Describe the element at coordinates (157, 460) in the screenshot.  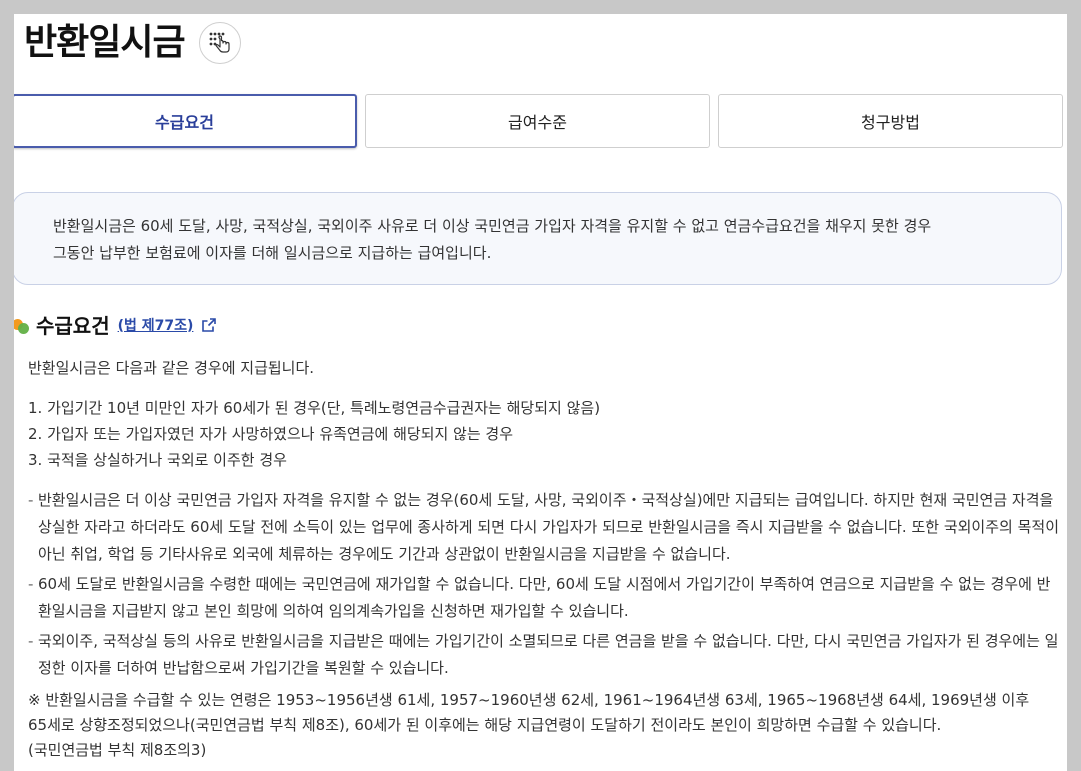
I see `condition-item: 3. 국적을 상실하거나 국외로 이주한 경우` at that location.